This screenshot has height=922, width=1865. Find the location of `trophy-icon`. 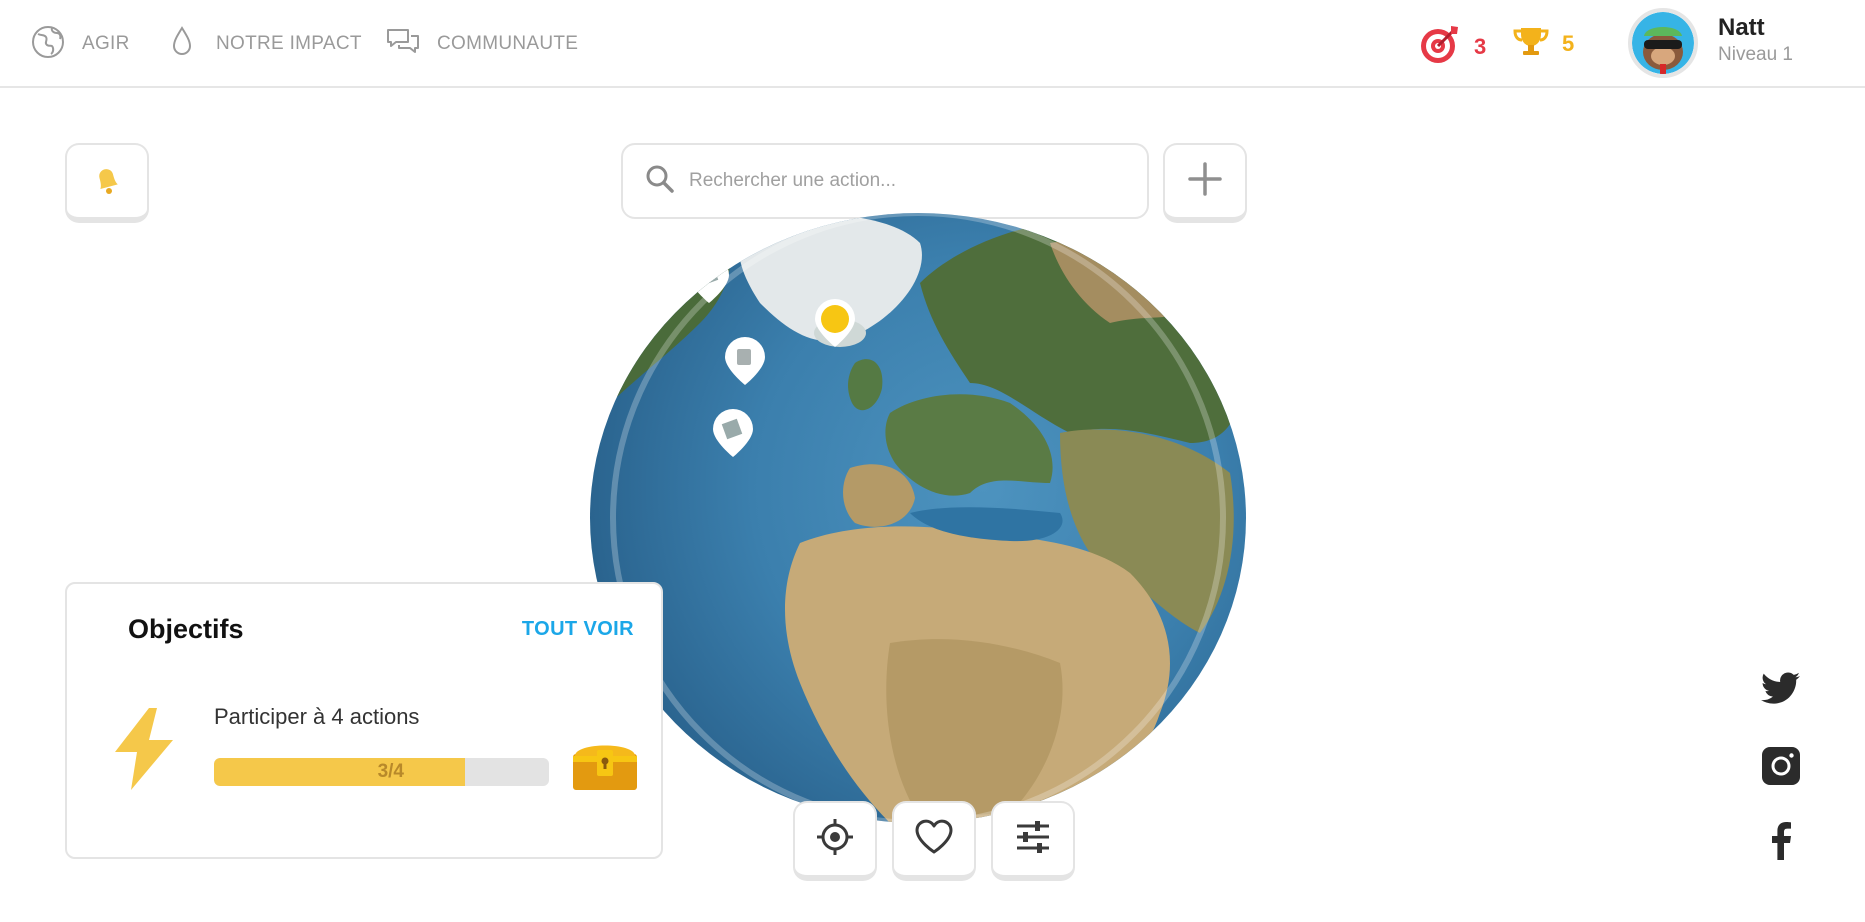

trophy-icon is located at coordinates (1531, 43).